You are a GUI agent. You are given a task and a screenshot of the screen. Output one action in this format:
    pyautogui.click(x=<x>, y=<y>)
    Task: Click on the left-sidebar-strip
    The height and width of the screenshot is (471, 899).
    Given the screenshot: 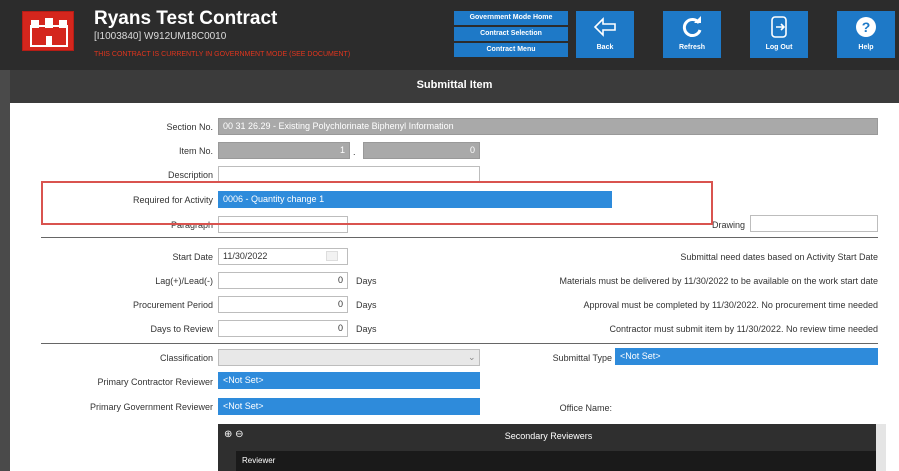 What is the action you would take?
    pyautogui.click(x=5, y=270)
    